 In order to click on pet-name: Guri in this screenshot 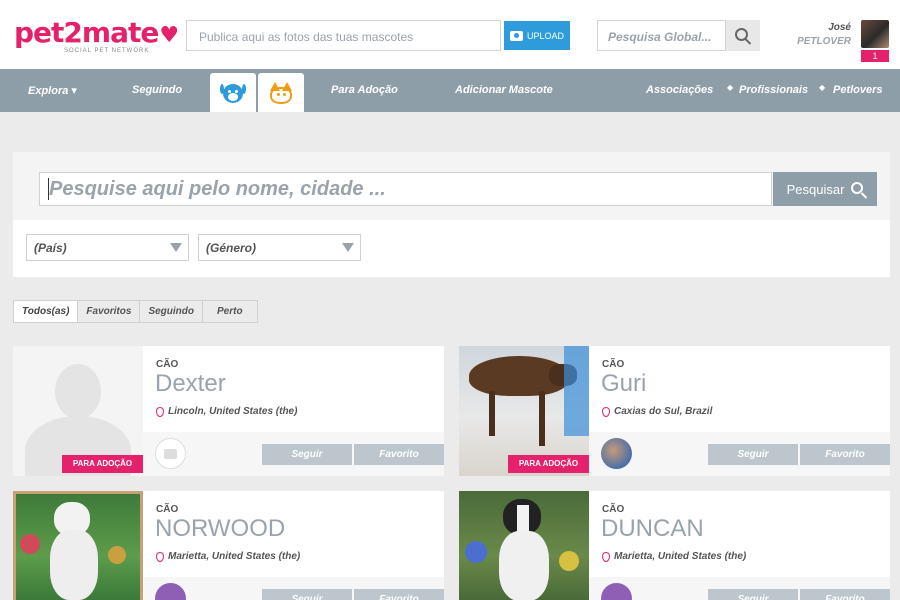, I will do `click(623, 384)`.